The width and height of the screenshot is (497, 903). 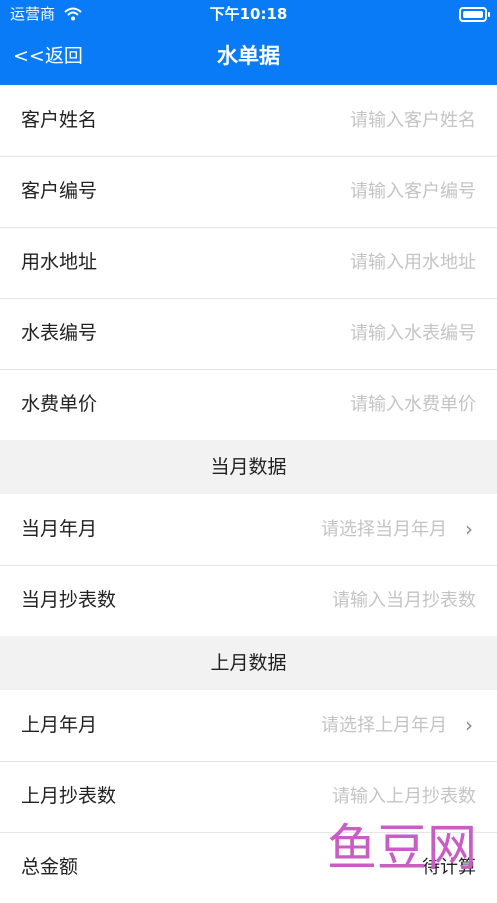 I want to click on status-time: 下午10:18, so click(x=248, y=14).